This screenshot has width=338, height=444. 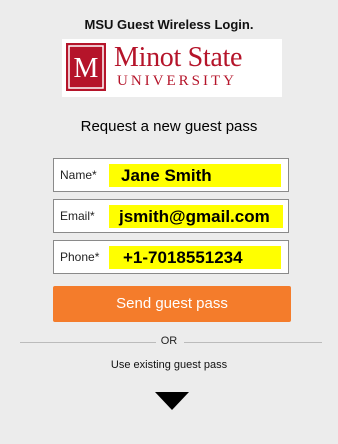 I want to click on form-title: Request a new guest pass, so click(x=169, y=126).